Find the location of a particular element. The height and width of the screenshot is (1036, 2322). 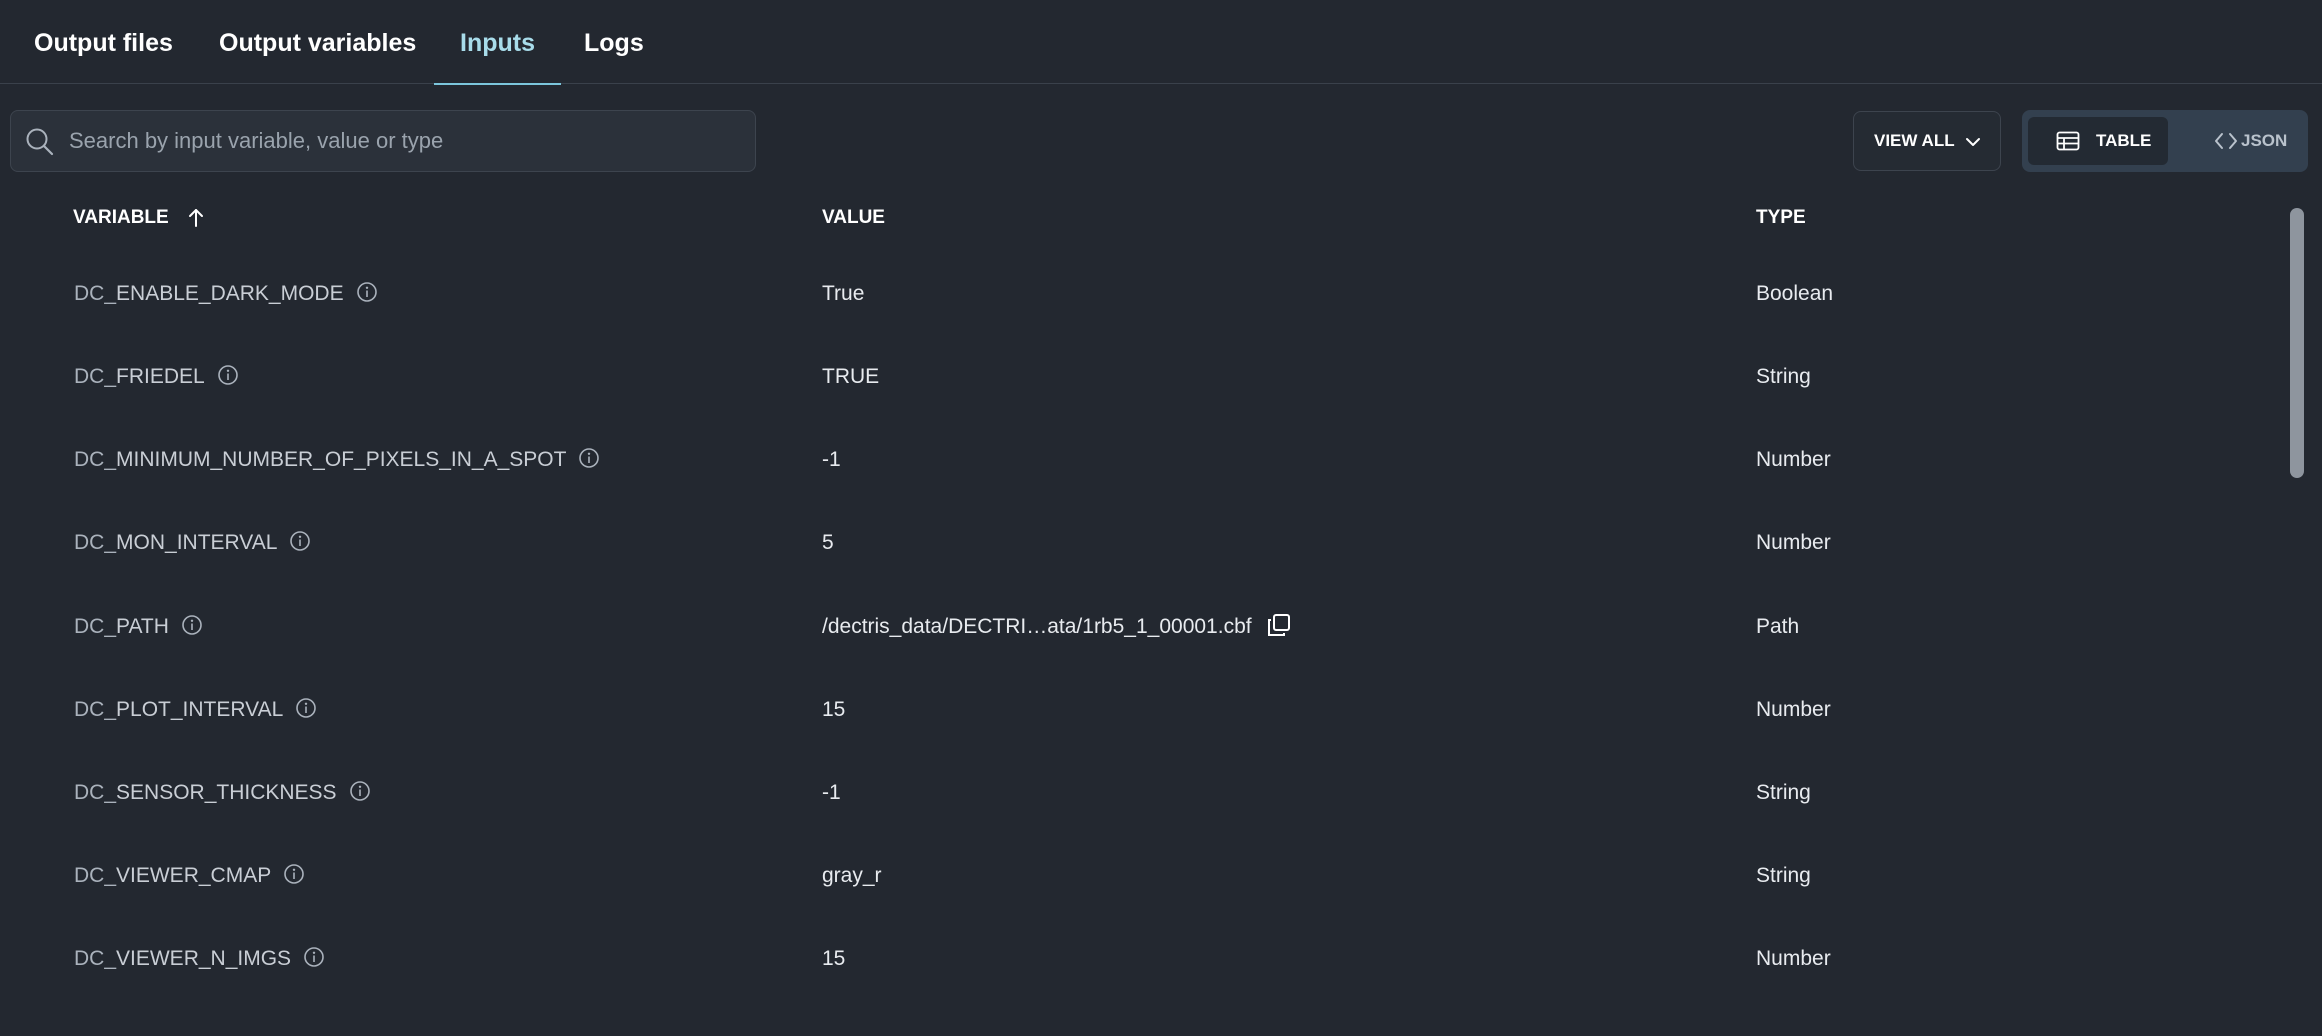

variable-suffix: MON_INTERVAL is located at coordinates (197, 542).